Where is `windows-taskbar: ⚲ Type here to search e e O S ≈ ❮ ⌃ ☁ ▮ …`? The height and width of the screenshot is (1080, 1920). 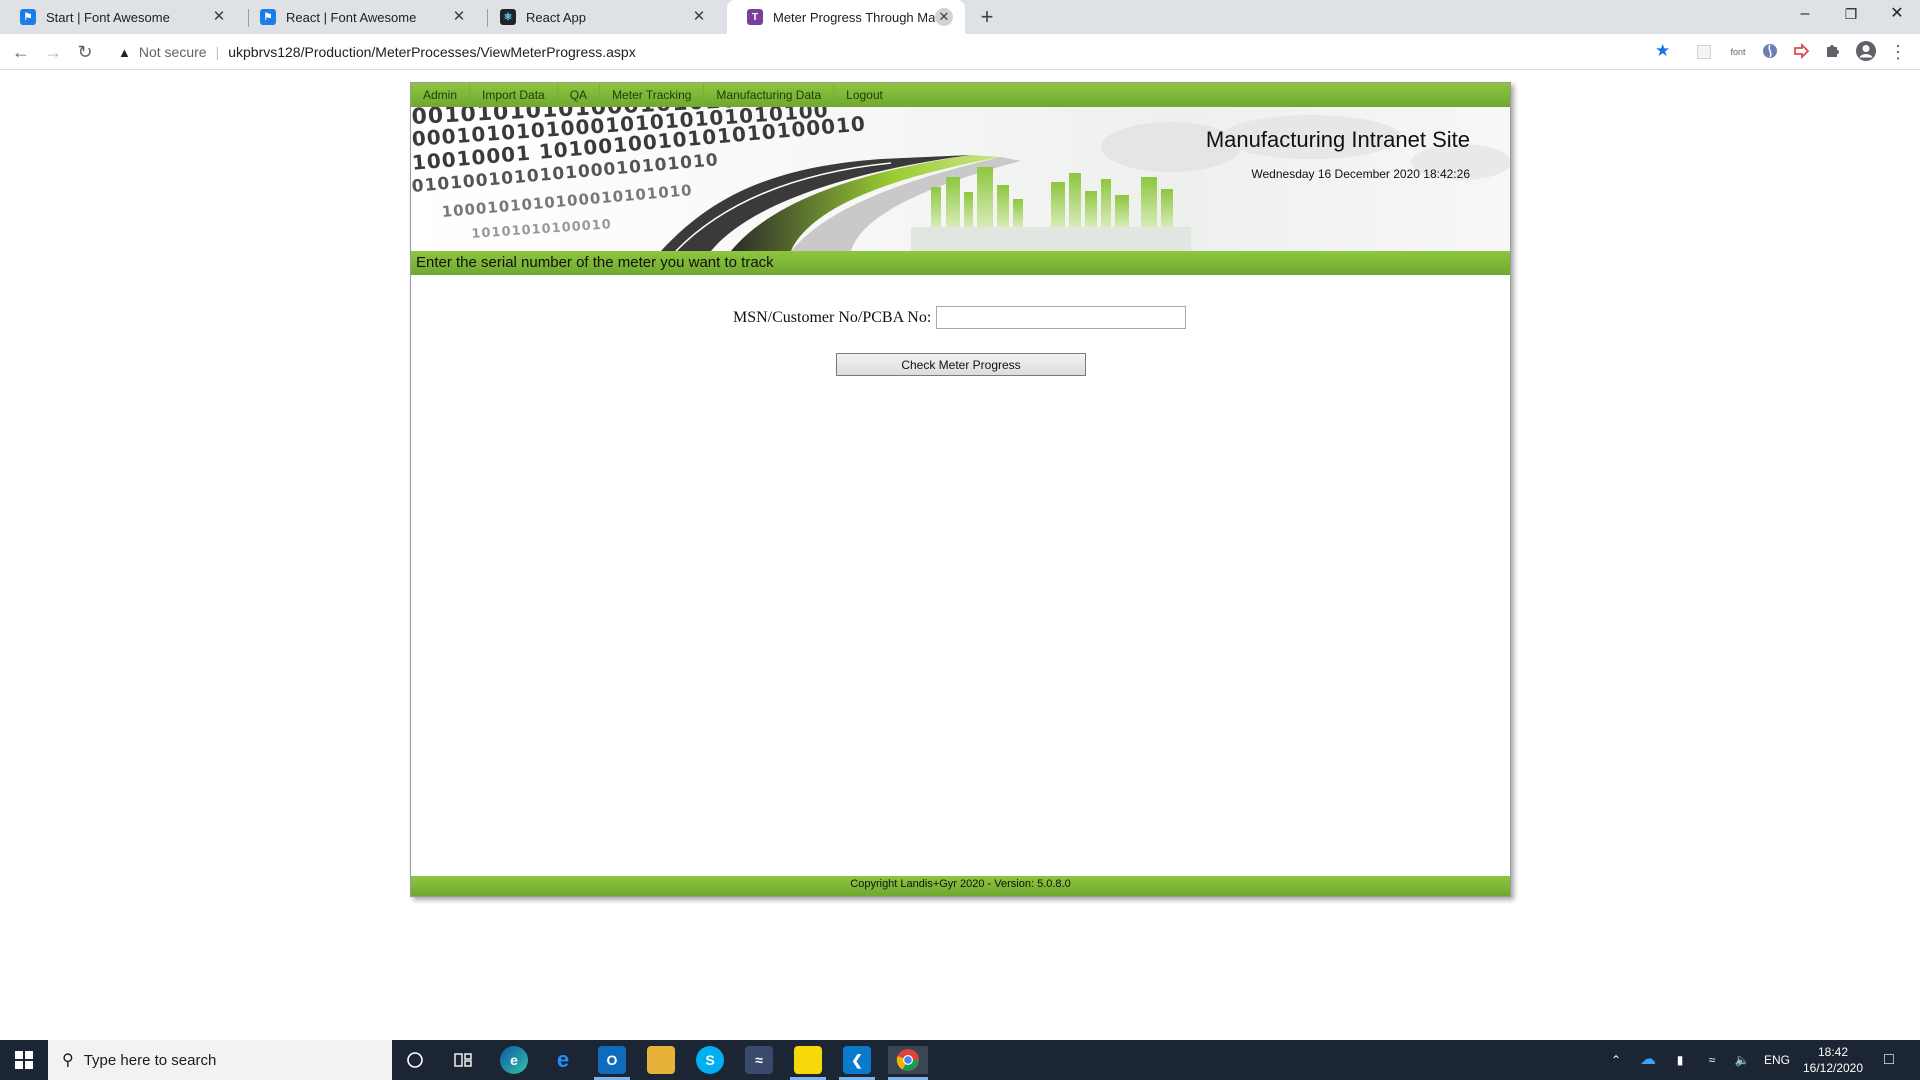
windows-taskbar: ⚲ Type here to search e e O S ≈ ❮ ⌃ ☁ ▮ … is located at coordinates (960, 1060).